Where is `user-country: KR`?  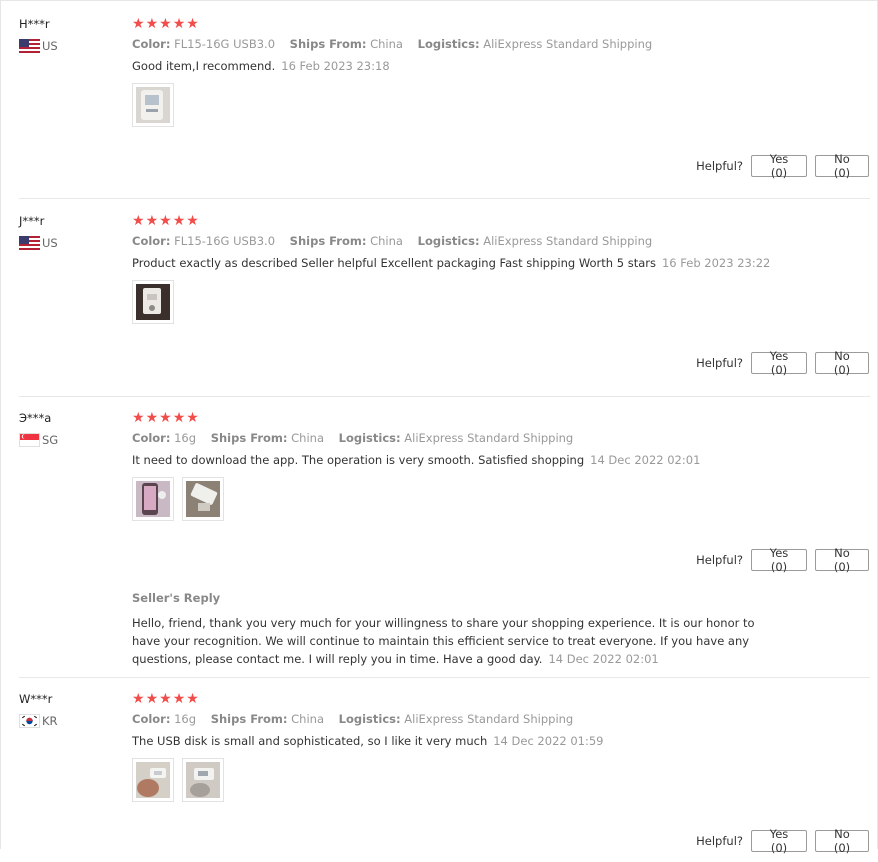 user-country: KR is located at coordinates (38, 721).